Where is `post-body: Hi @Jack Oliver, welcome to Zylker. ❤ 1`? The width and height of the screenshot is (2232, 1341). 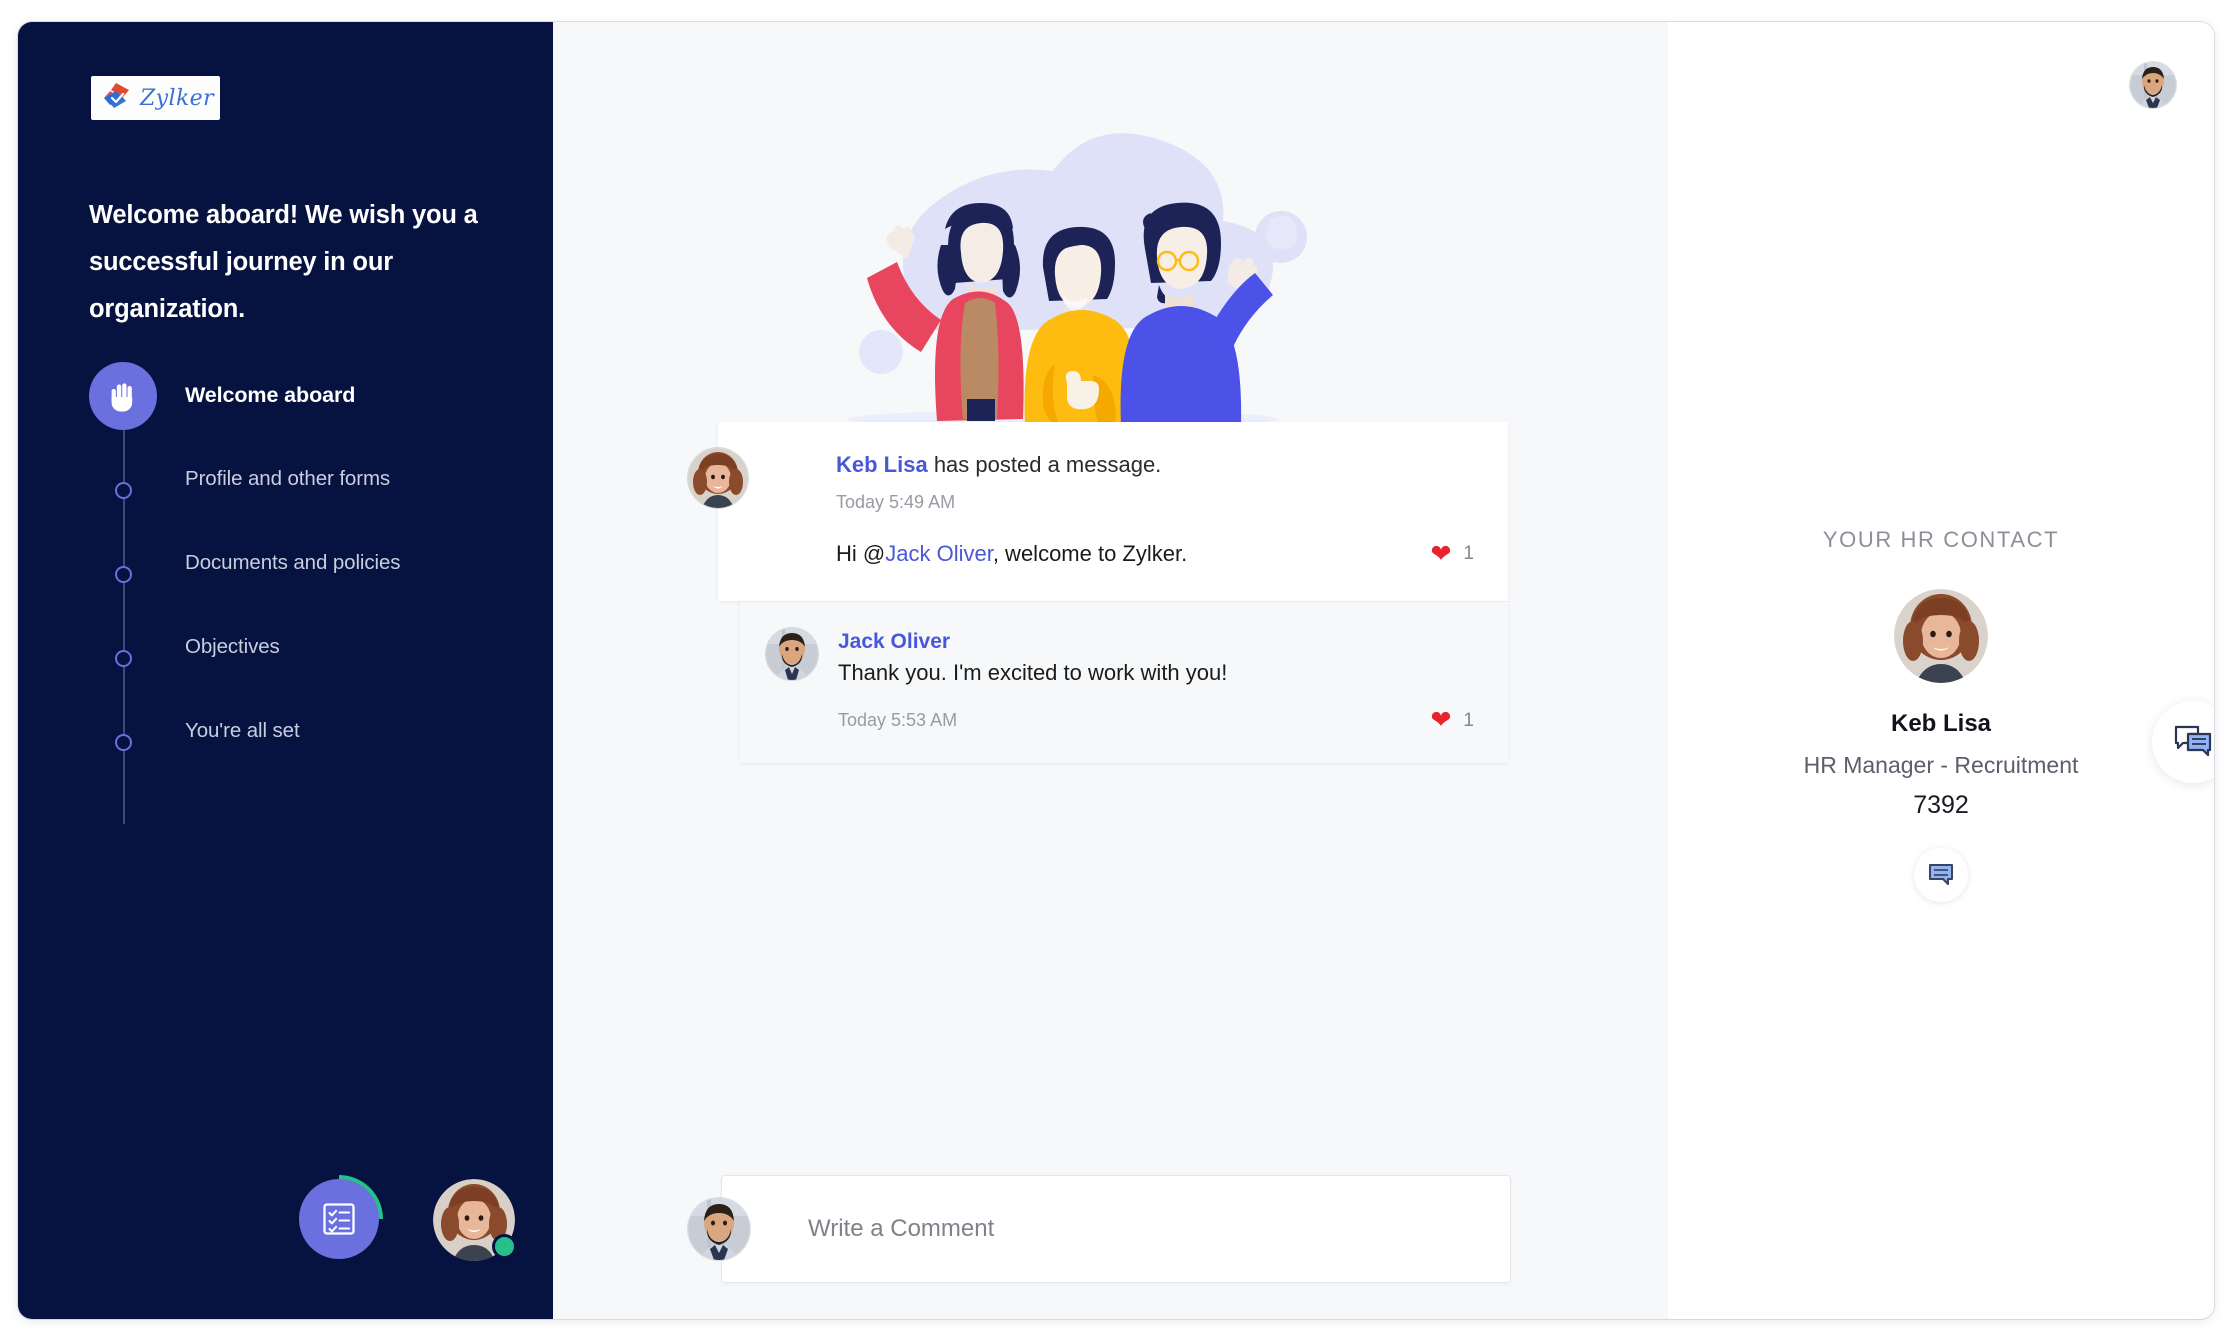
post-body: Hi @Jack Oliver, welcome to Zylker. ❤ 1 is located at coordinates (1155, 554).